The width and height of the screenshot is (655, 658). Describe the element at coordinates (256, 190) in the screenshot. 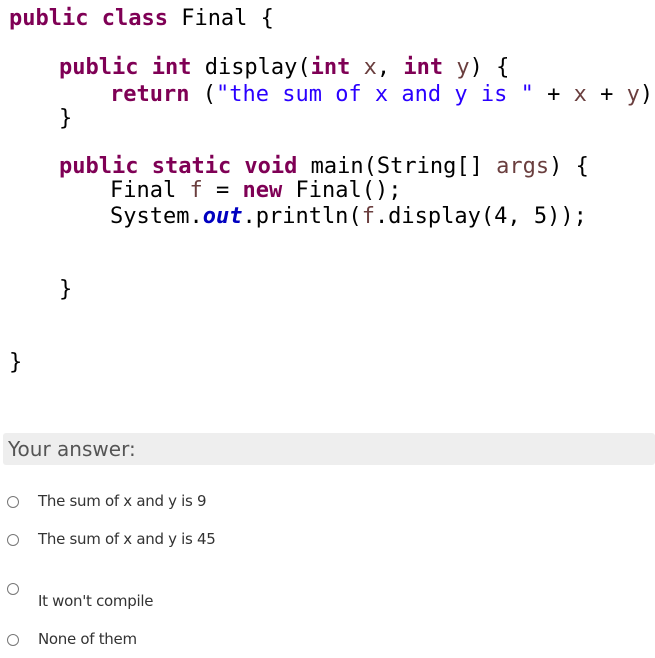

I see `code-line: Final f = new Final();` at that location.